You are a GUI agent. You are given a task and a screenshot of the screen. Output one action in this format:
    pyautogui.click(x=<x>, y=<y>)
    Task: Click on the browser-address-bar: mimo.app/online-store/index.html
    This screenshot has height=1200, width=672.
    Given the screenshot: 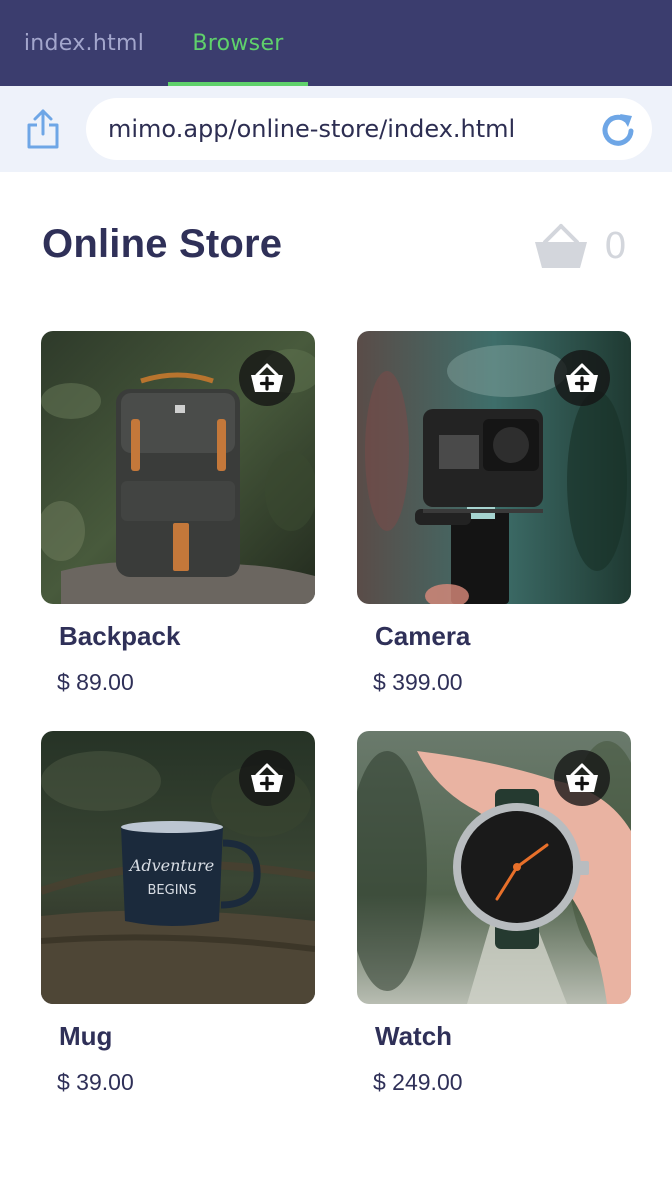 What is the action you would take?
    pyautogui.click(x=336, y=129)
    